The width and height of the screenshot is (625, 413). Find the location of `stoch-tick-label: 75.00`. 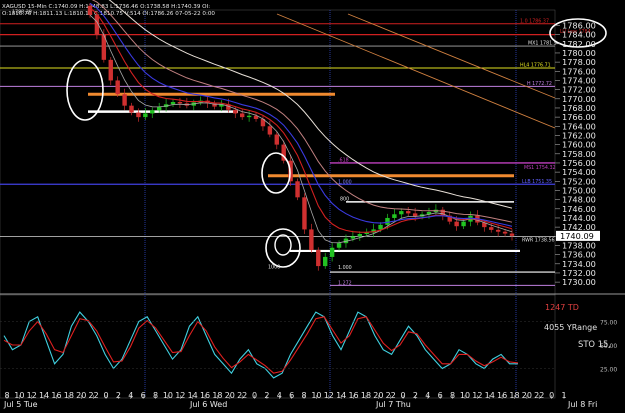

stoch-tick-label: 75.00 is located at coordinates (608, 323).